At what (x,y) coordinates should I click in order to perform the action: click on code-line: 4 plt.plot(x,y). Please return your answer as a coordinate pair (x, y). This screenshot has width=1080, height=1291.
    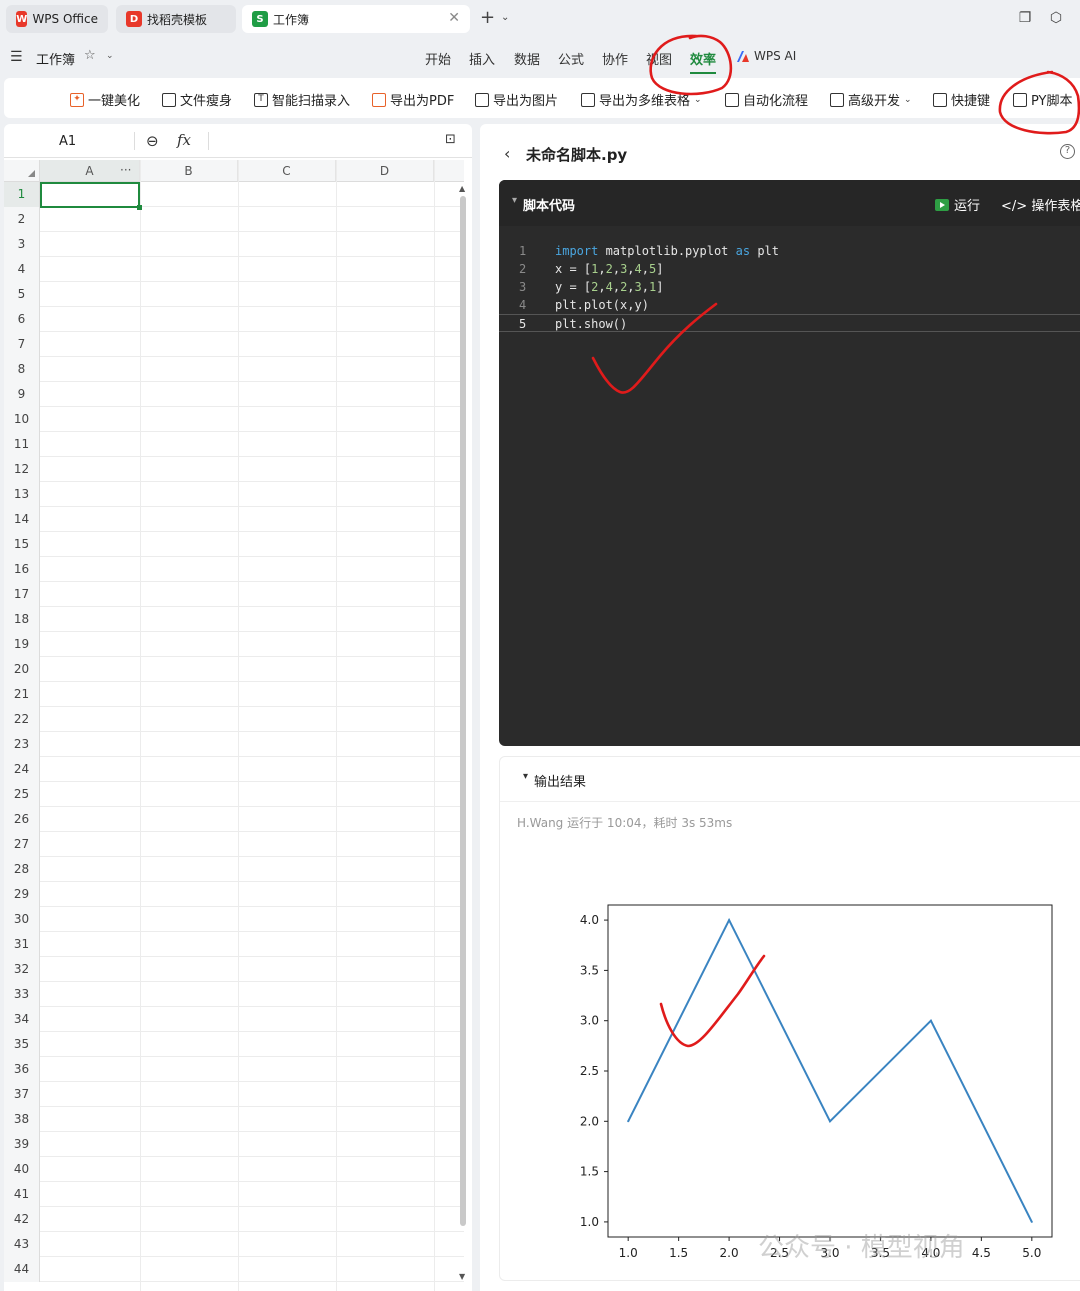
    Looking at the image, I should click on (789, 305).